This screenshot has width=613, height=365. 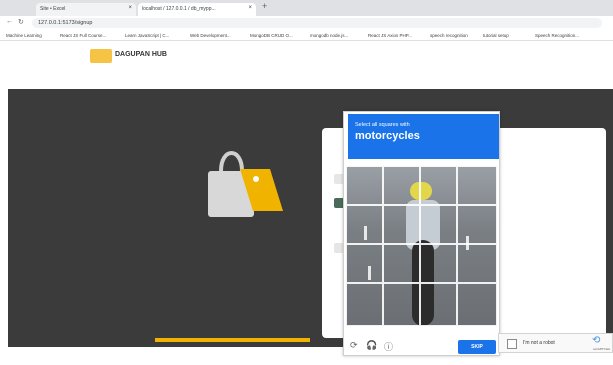 I want to click on recaptcha-brand: reCAPTCHA, so click(x=601, y=349).